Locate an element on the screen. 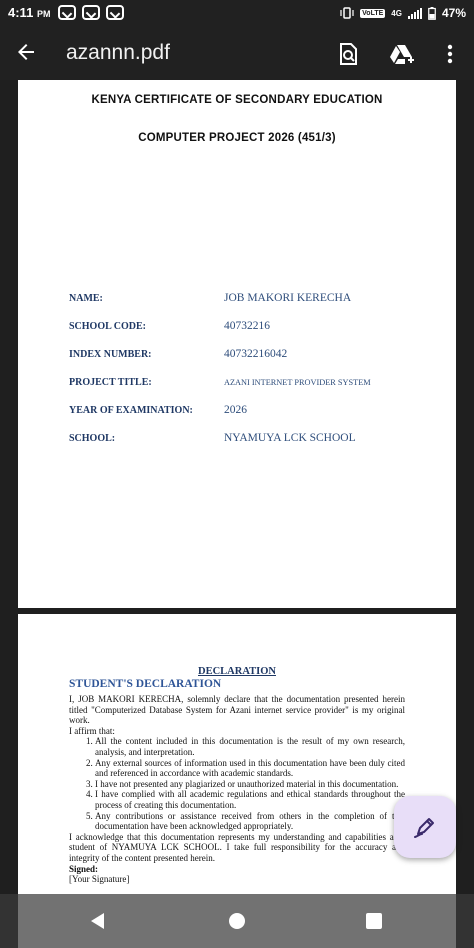 The image size is (474, 948). search-in-document-button is located at coordinates (348, 54).